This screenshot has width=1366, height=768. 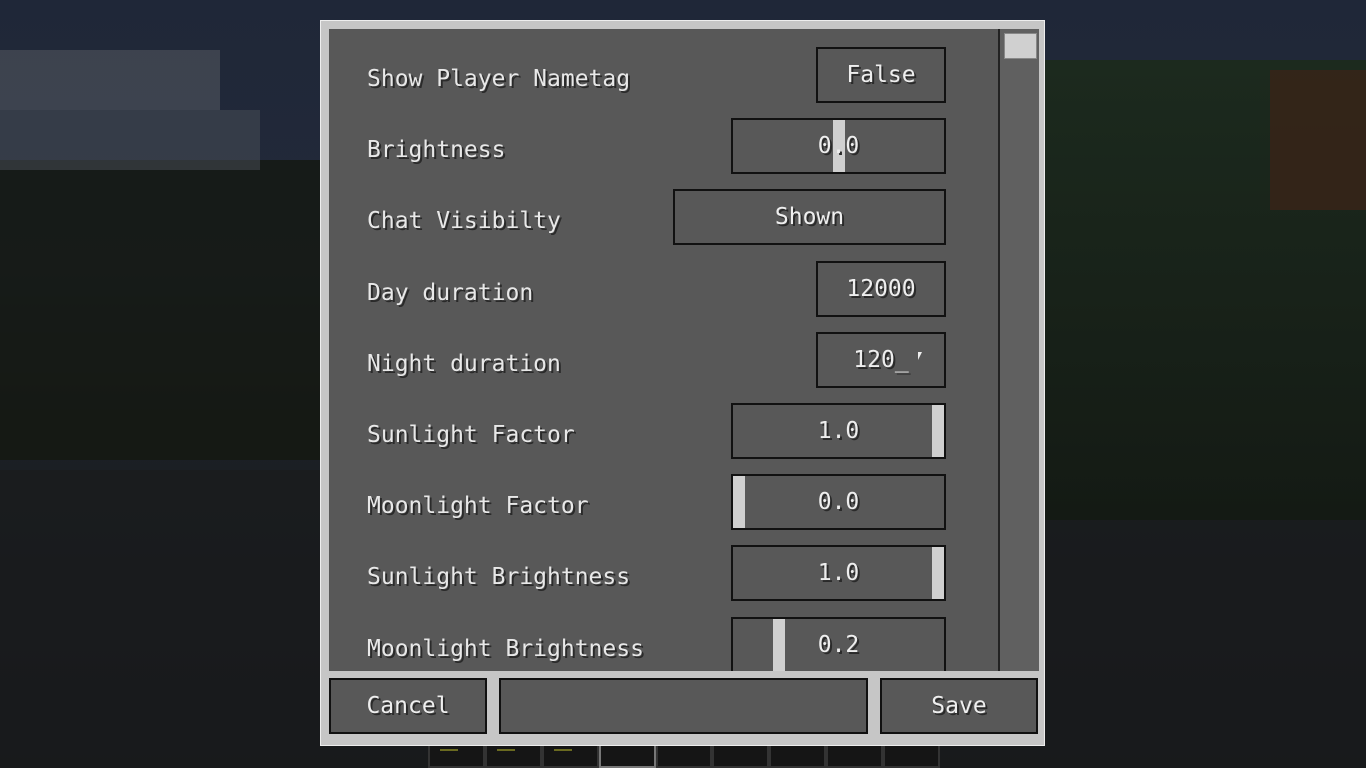 I want to click on setting-value: 12000, so click(x=881, y=288).